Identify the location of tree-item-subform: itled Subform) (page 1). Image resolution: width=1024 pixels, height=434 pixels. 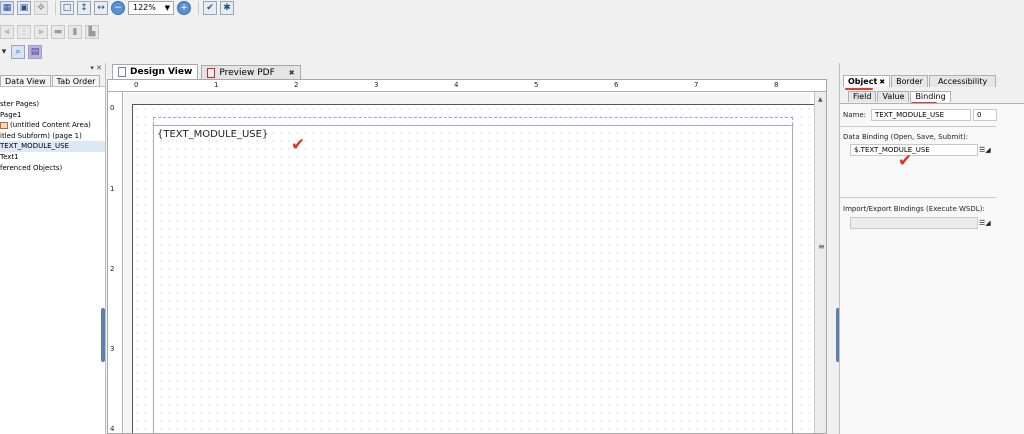
(52, 136).